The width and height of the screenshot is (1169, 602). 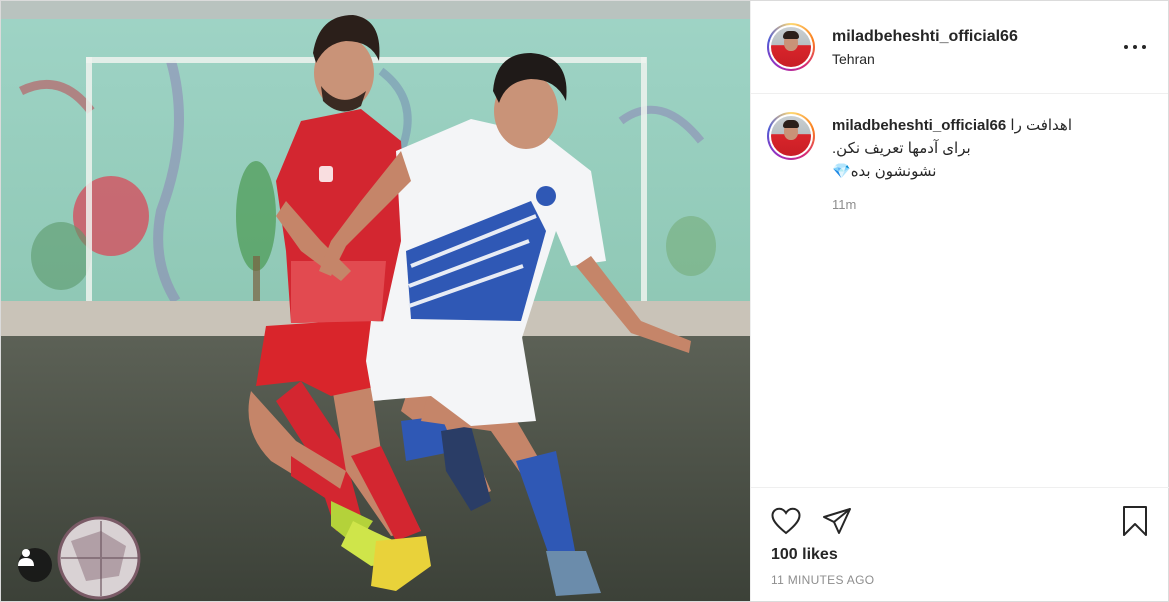 I want to click on caption-username: miladbeheshti_official66, so click(x=919, y=125).